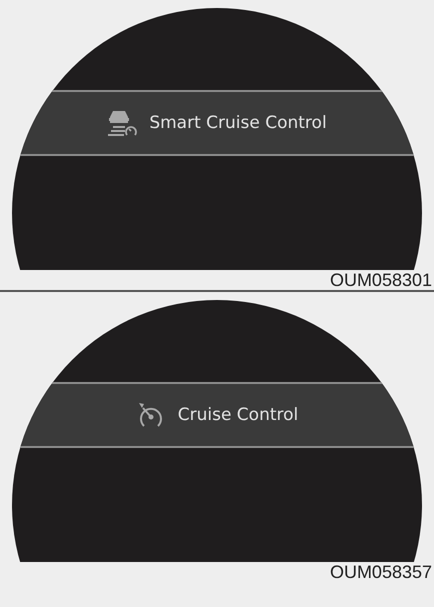  I want to click on car-distance-gauge-icon, so click(122, 123).